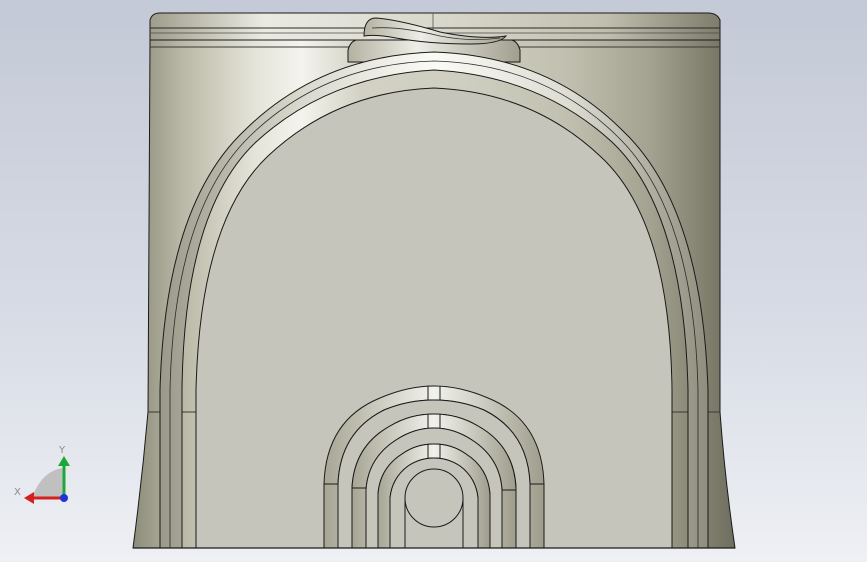 Image resolution: width=867 pixels, height=562 pixels. Describe the element at coordinates (17, 492) in the screenshot. I see `x-axis-label: X` at that location.